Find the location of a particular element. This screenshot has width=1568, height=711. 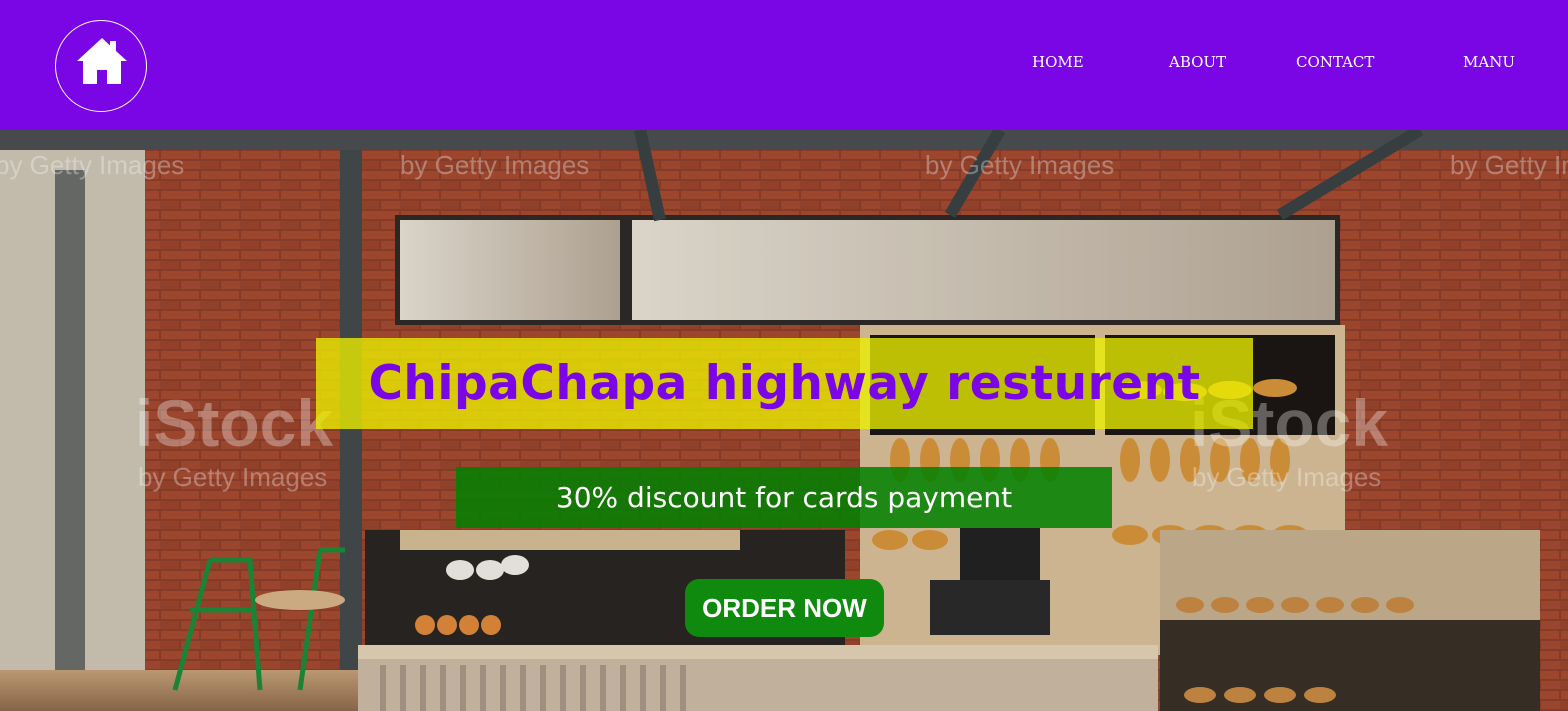

restaurant-title: ChipaChapa highway resturent is located at coordinates (784, 383).